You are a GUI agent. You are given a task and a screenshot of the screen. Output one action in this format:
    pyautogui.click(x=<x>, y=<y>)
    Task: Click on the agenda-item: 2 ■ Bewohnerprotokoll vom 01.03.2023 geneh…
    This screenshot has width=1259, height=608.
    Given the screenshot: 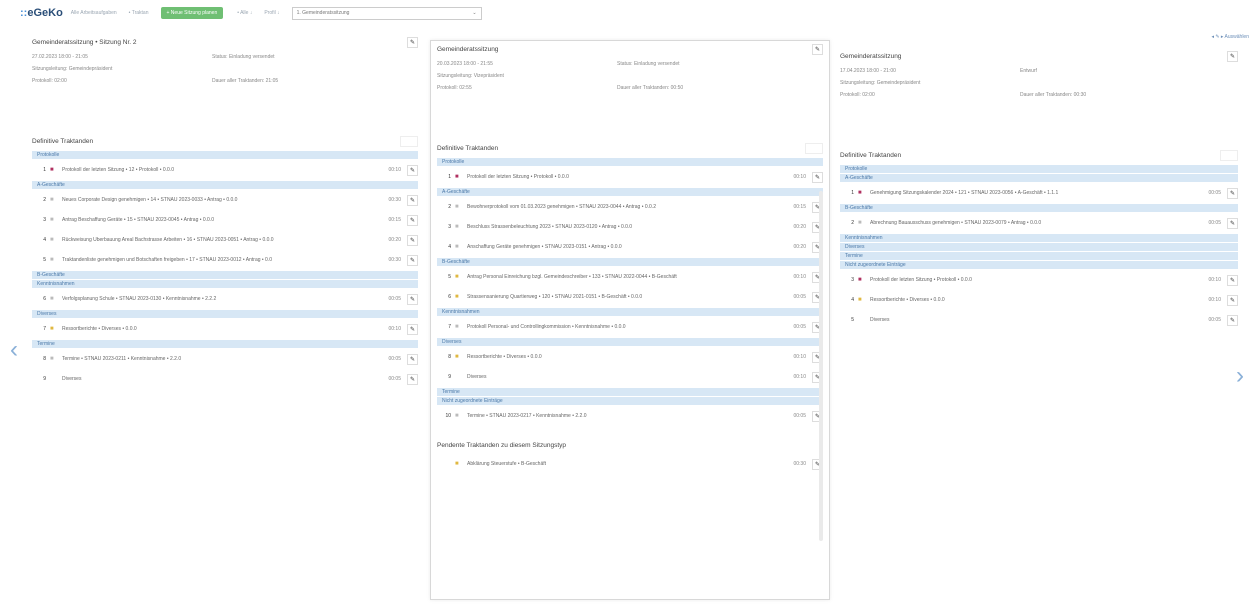 What is the action you would take?
    pyautogui.click(x=630, y=207)
    